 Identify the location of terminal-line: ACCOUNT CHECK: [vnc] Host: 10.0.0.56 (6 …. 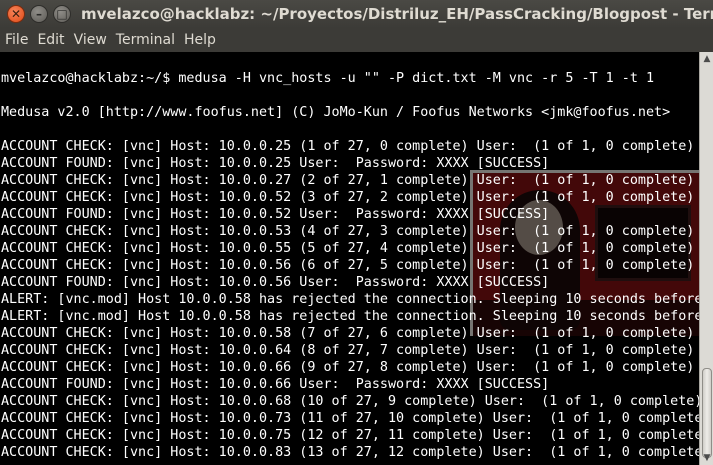
(348, 265).